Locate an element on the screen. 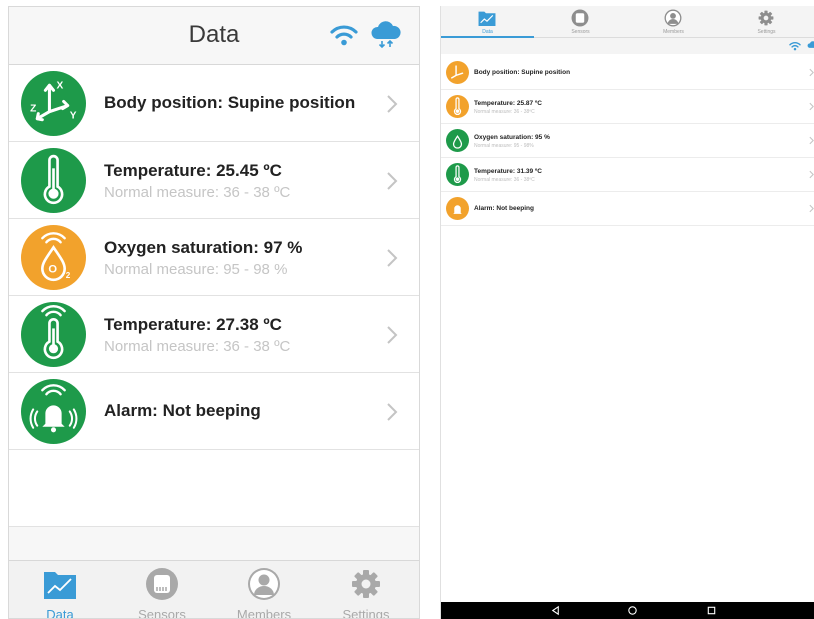 The height and width of the screenshot is (619, 814). oxygen-drop-icon: O 2 is located at coordinates (53, 257).